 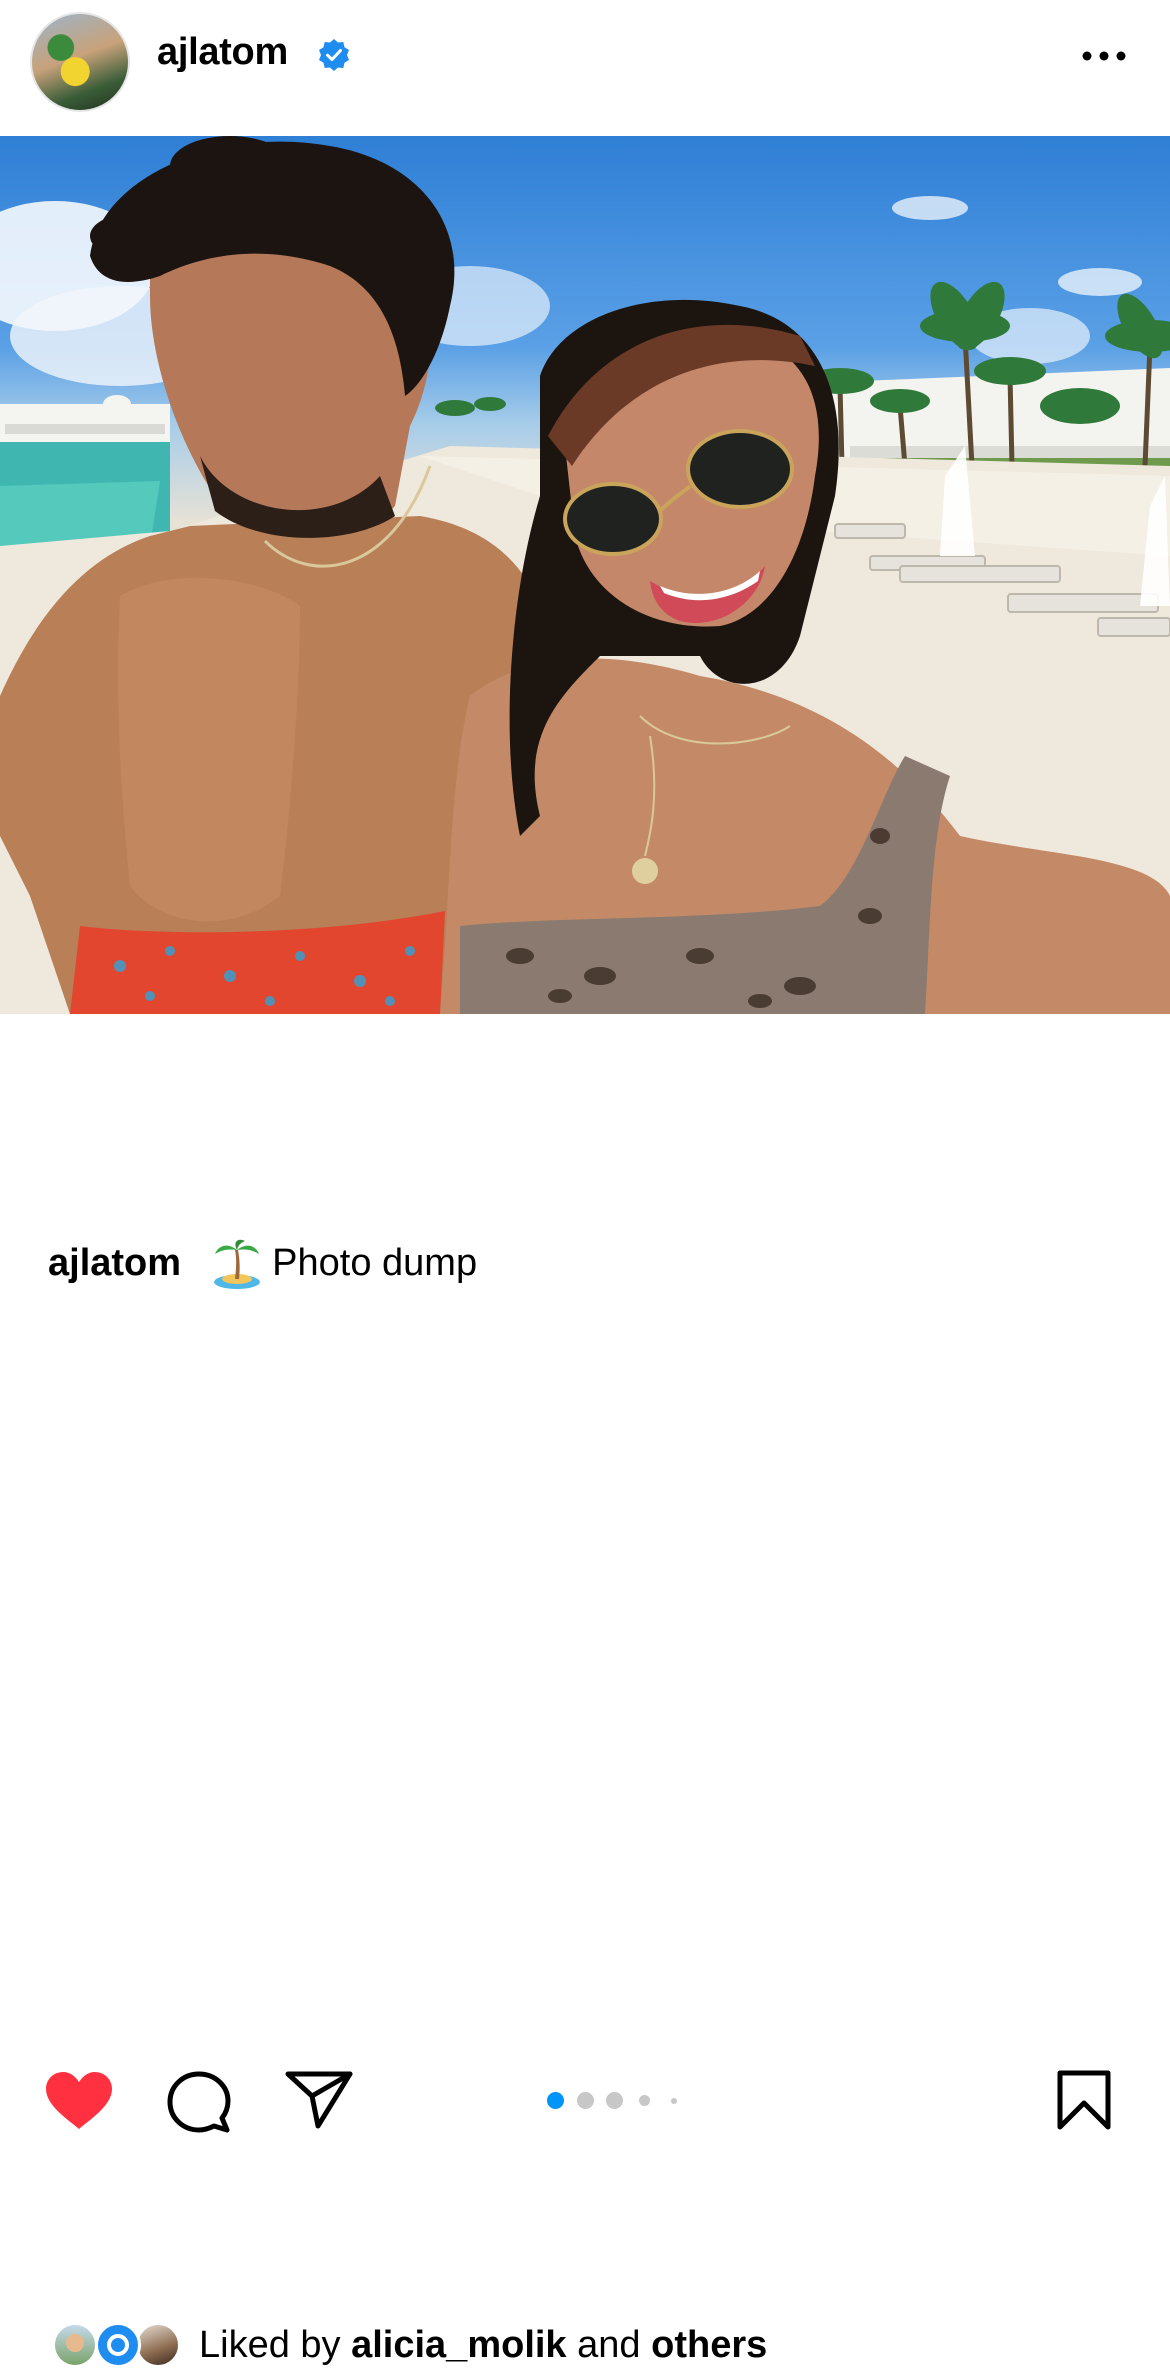 I want to click on save-bookmark-icon, so click(x=1084, y=2100).